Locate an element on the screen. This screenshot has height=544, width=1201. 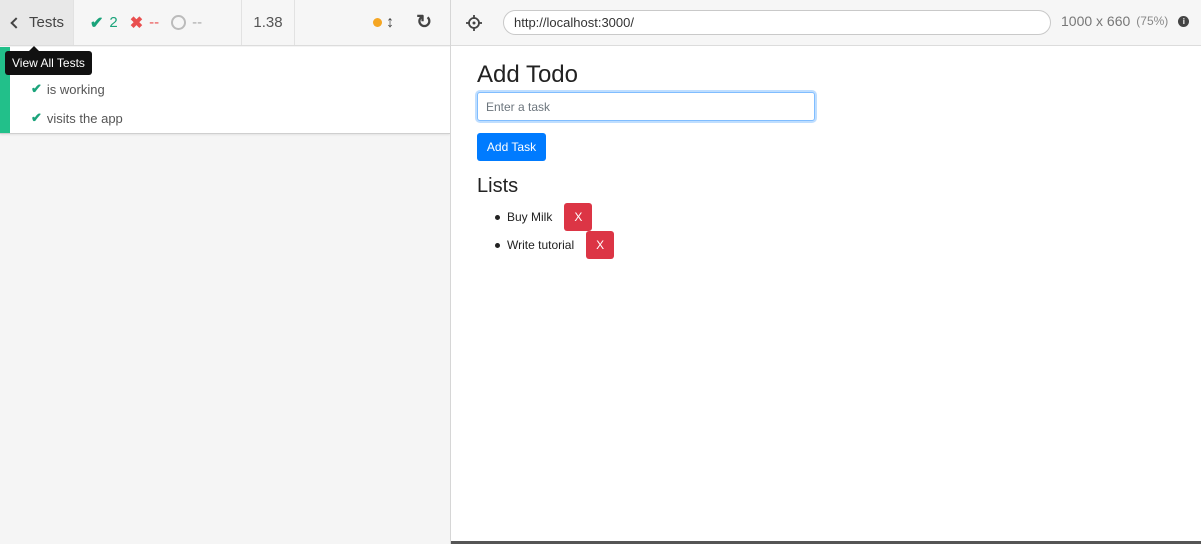
failed-count: -- is located at coordinates (154, 22).